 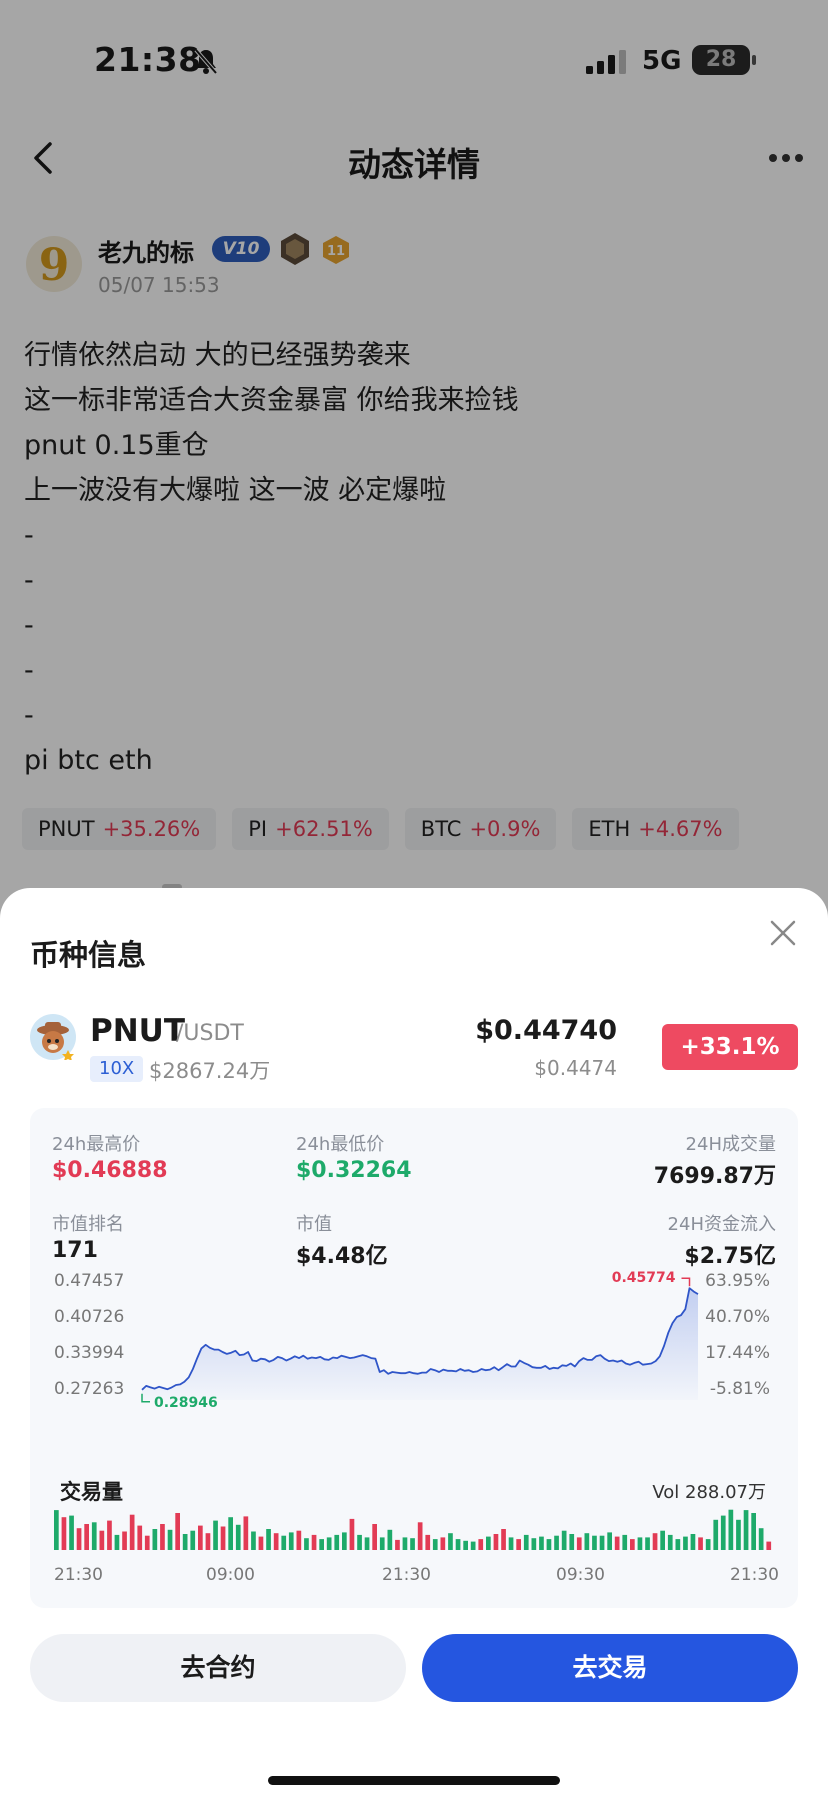 What do you see at coordinates (414, 1780) in the screenshot?
I see `home-indicator` at bounding box center [414, 1780].